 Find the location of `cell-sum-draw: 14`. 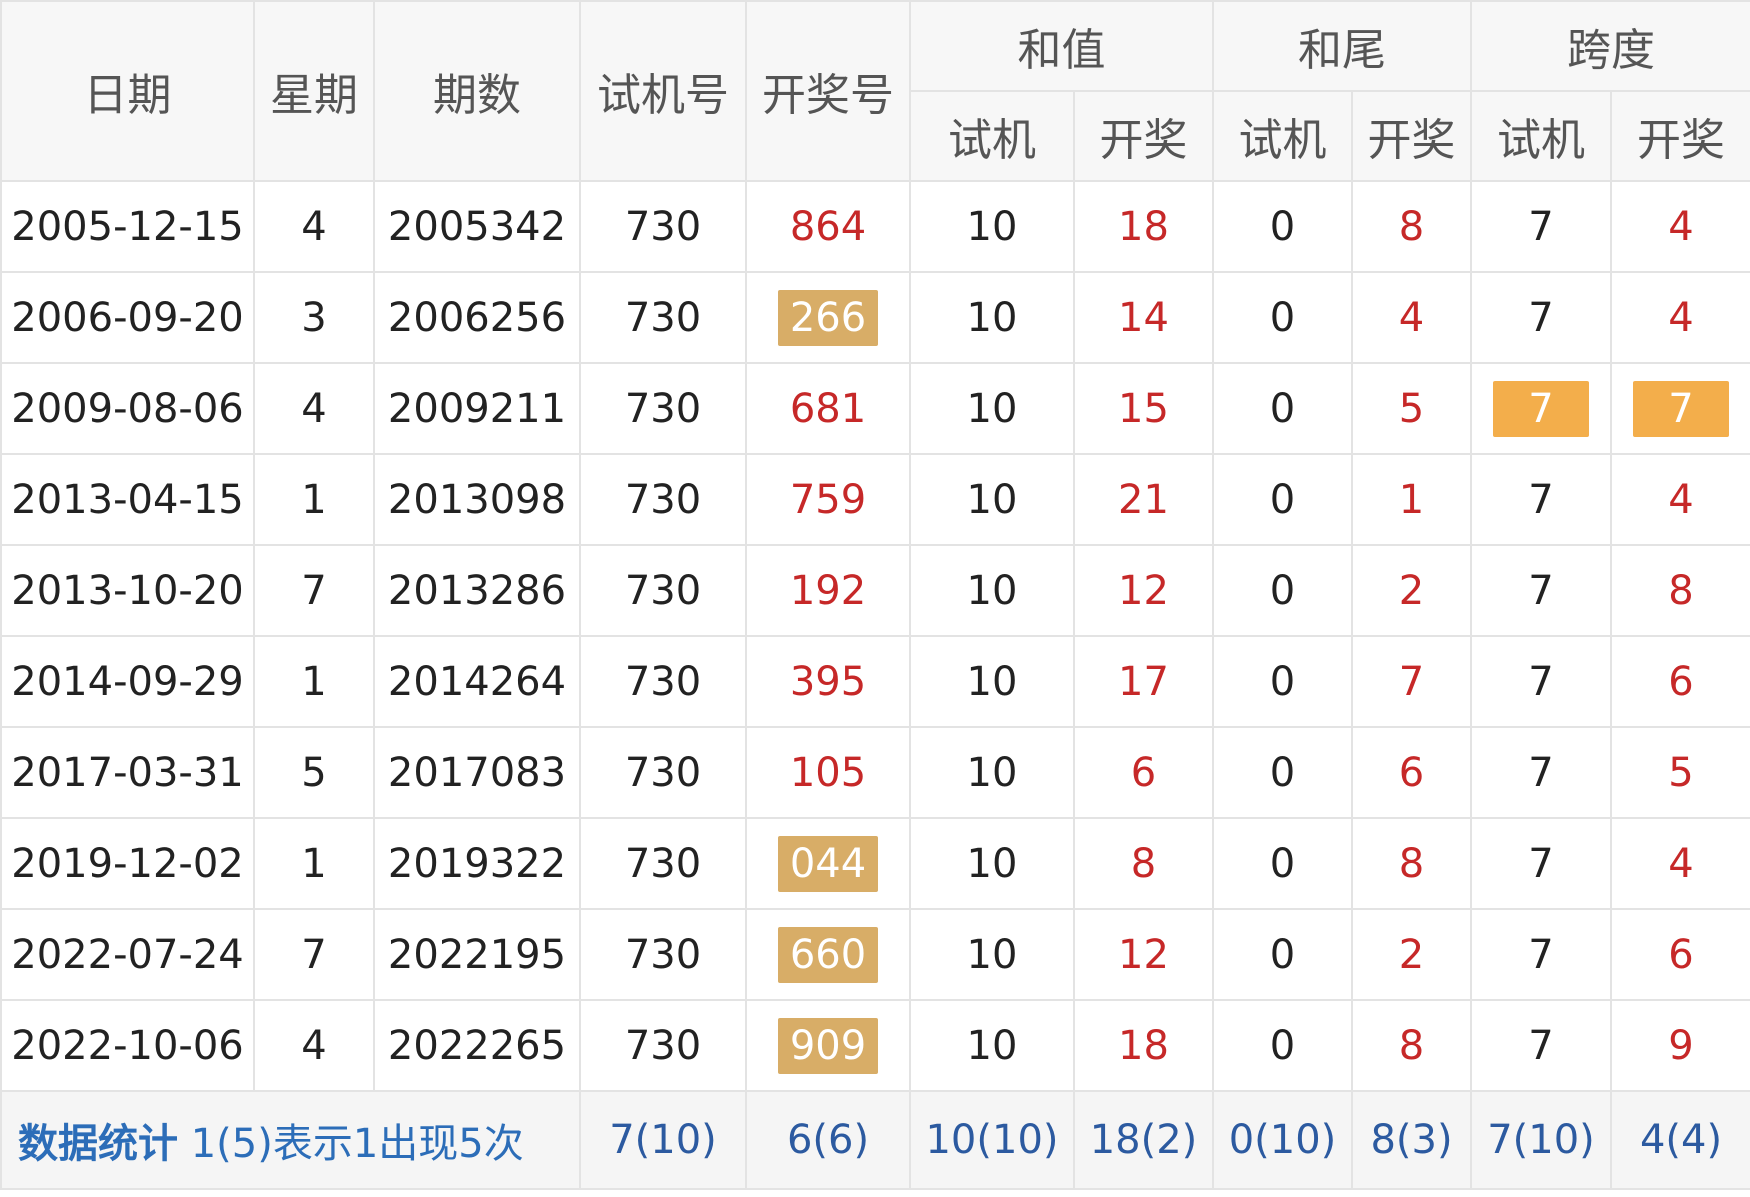

cell-sum-draw: 14 is located at coordinates (1143, 317).